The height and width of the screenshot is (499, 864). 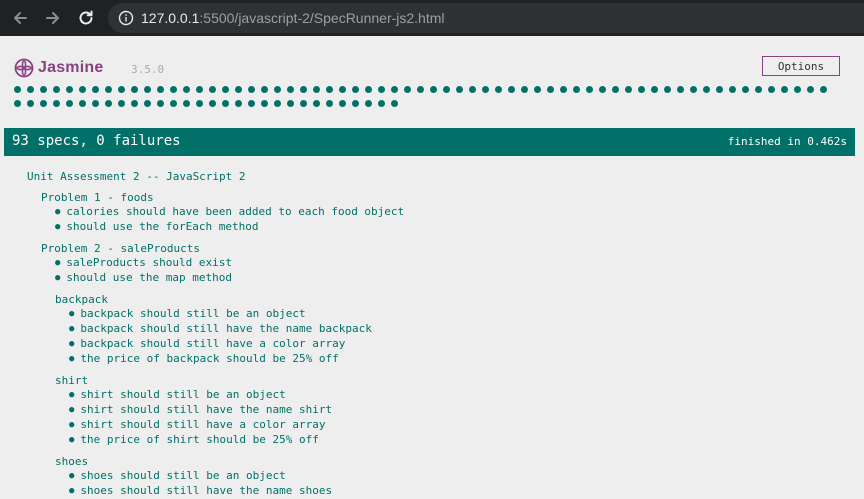 I want to click on suite-title: backpack, so click(x=451, y=300).